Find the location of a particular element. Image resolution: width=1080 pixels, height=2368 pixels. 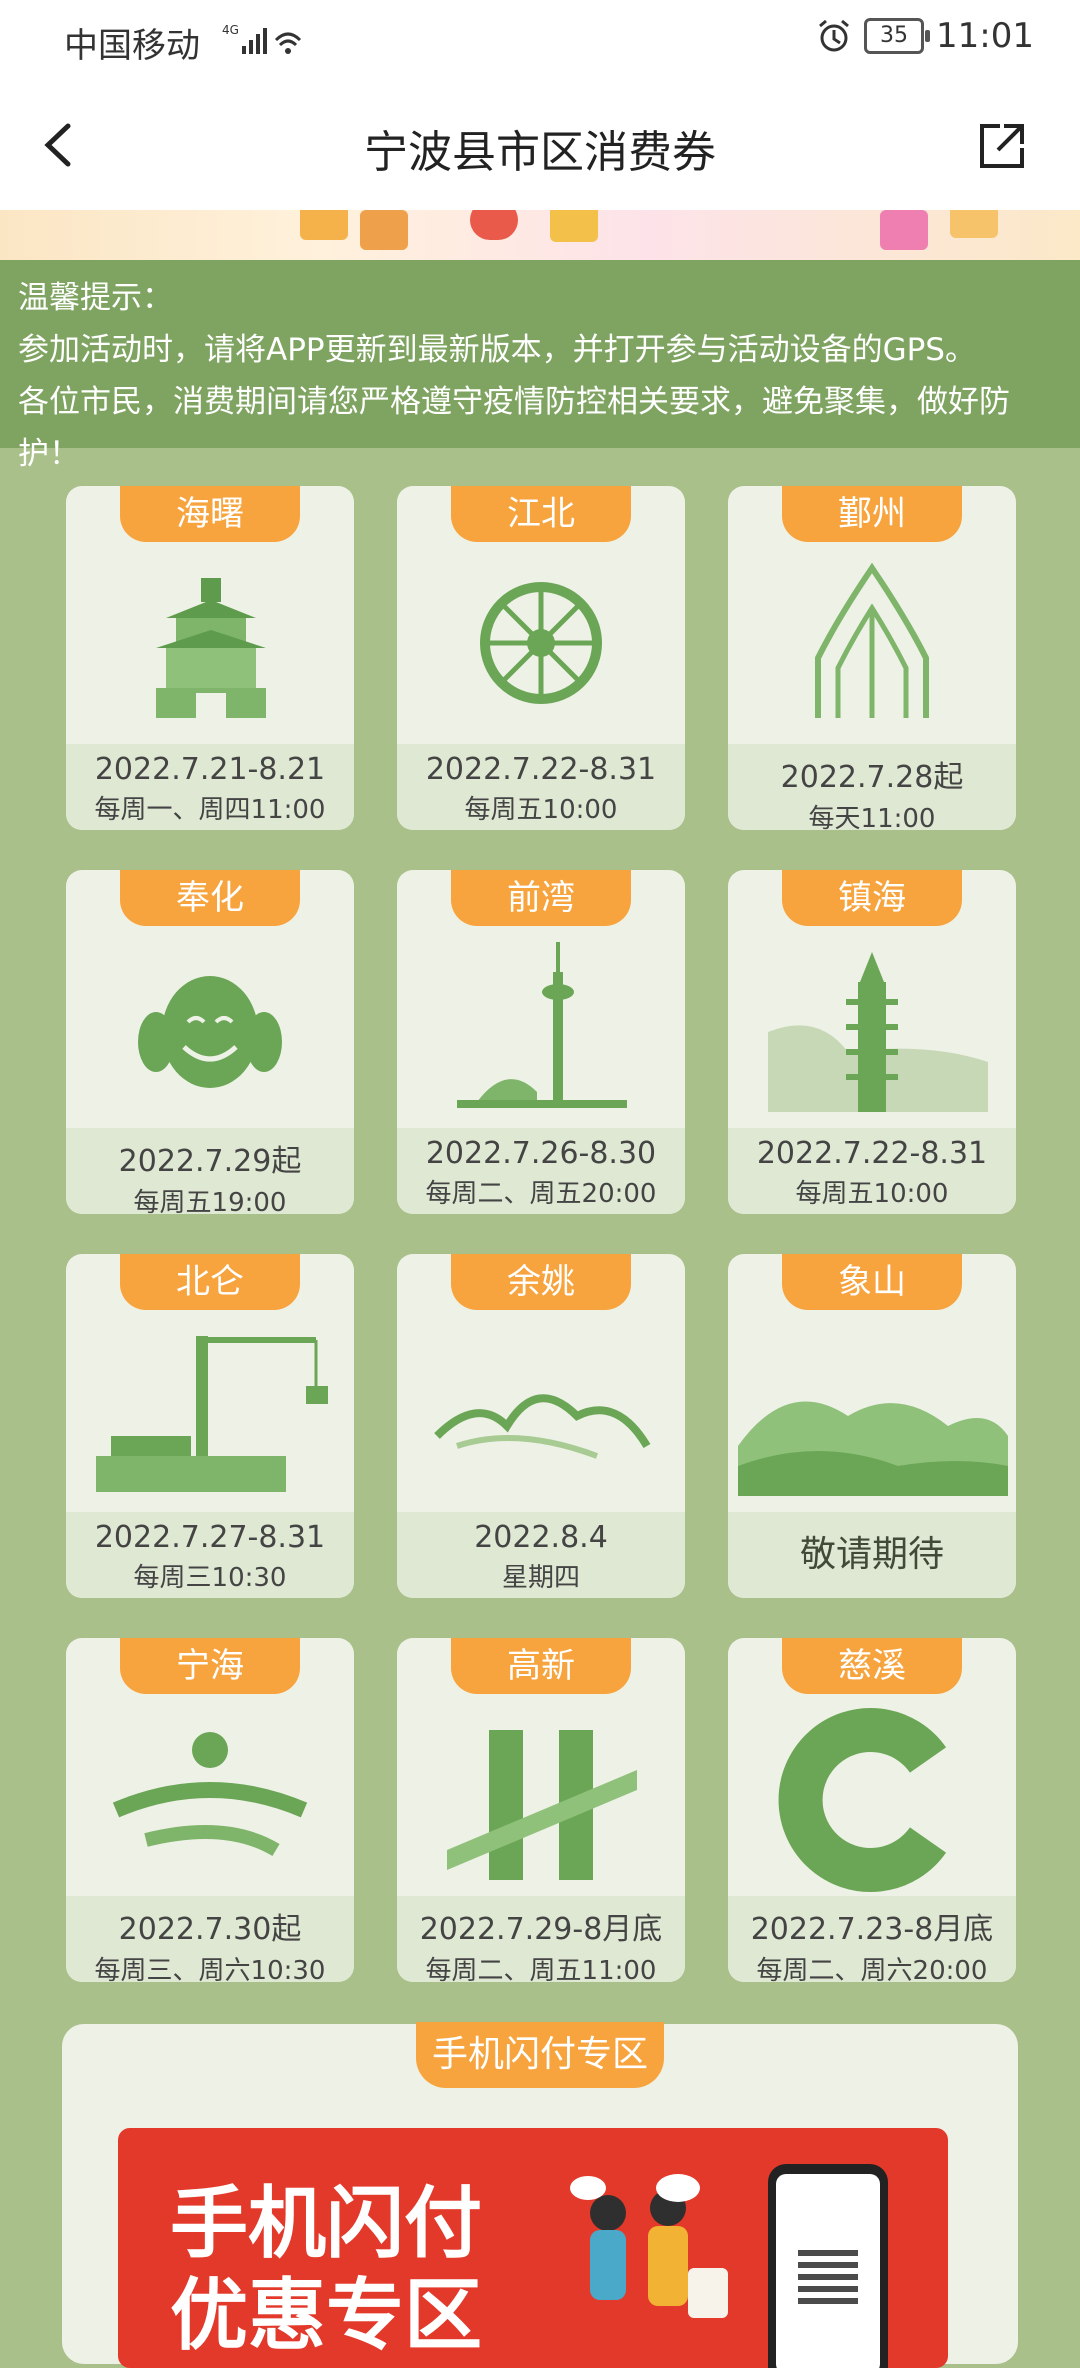

district-card-beilun: 北仑 2022.7.27-8.31 每周三10:30 is located at coordinates (210, 1426).